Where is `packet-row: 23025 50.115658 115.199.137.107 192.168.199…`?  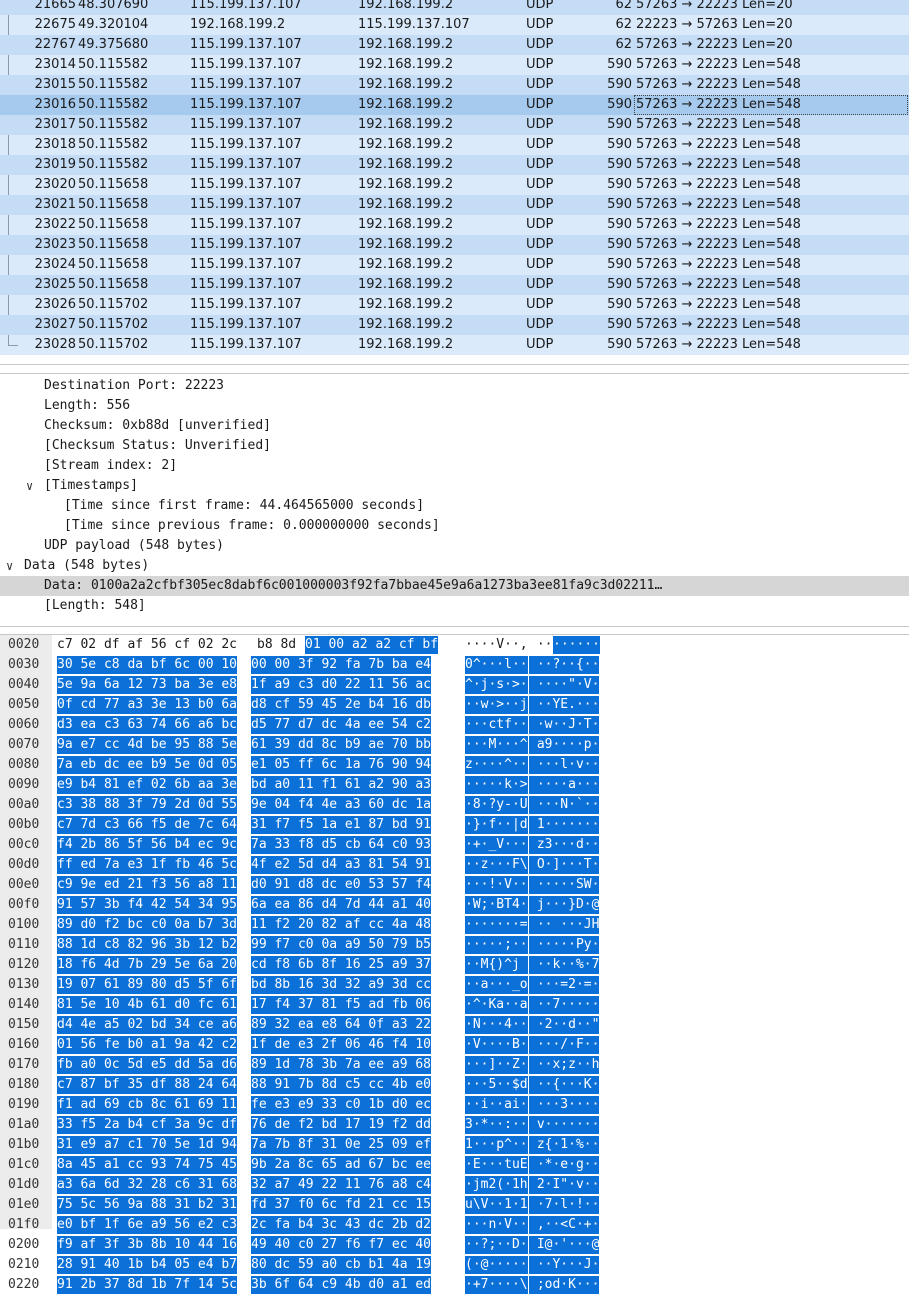 packet-row: 23025 50.115658 115.199.137.107 192.168.199… is located at coordinates (454, 285).